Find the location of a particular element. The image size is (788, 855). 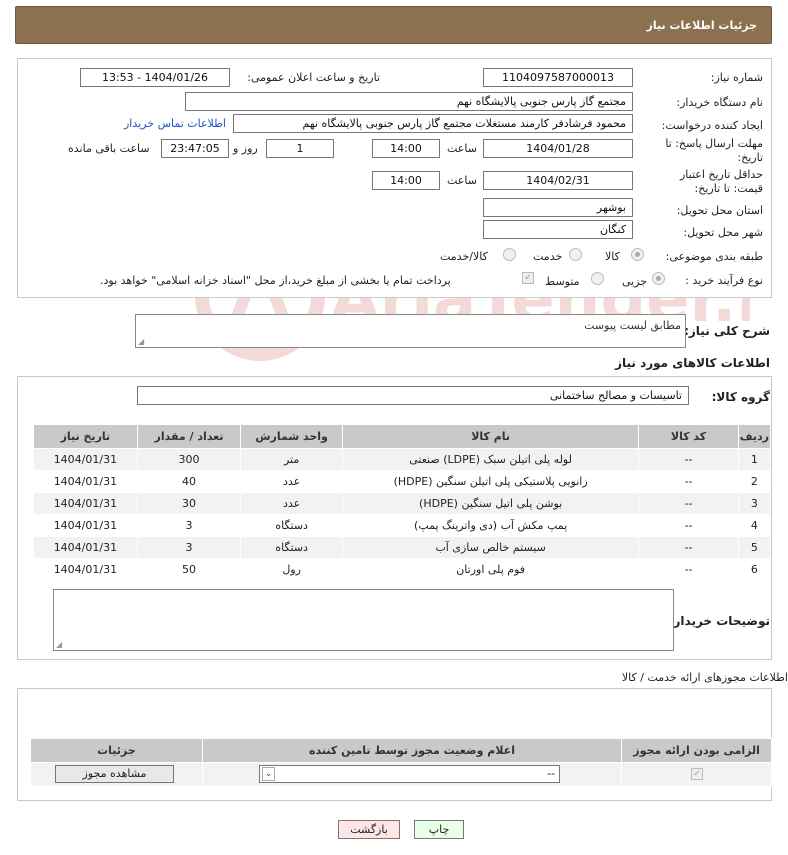

goods-group-label: گروه کالا: is located at coordinates (740, 397).